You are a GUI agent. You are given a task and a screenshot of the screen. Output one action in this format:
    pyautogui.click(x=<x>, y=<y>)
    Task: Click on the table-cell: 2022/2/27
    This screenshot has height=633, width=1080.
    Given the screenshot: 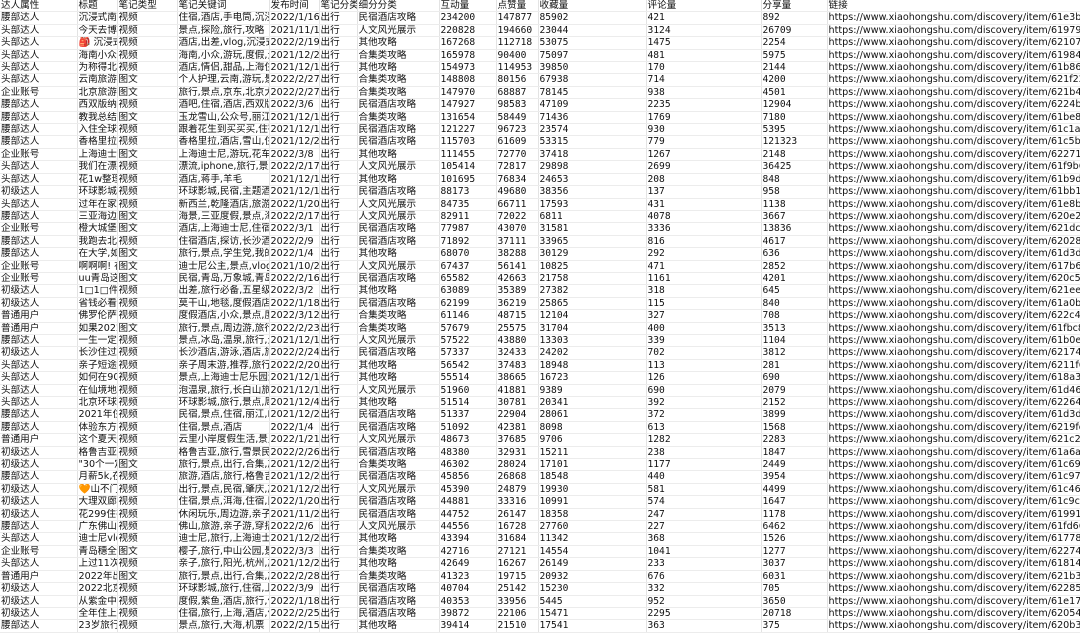 What is the action you would take?
    pyautogui.click(x=294, y=93)
    